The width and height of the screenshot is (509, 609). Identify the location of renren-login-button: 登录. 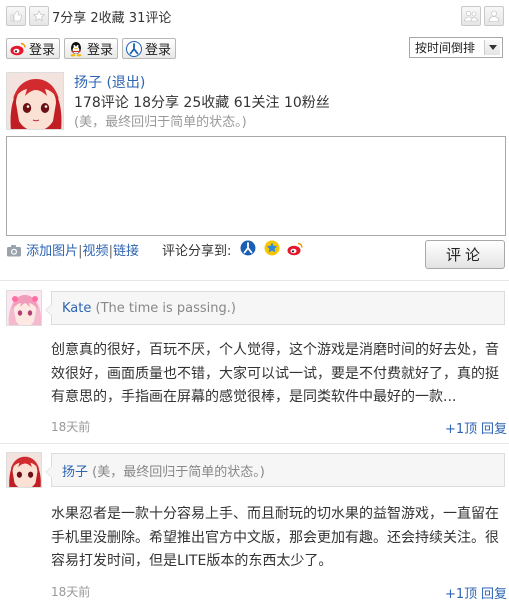
(149, 48).